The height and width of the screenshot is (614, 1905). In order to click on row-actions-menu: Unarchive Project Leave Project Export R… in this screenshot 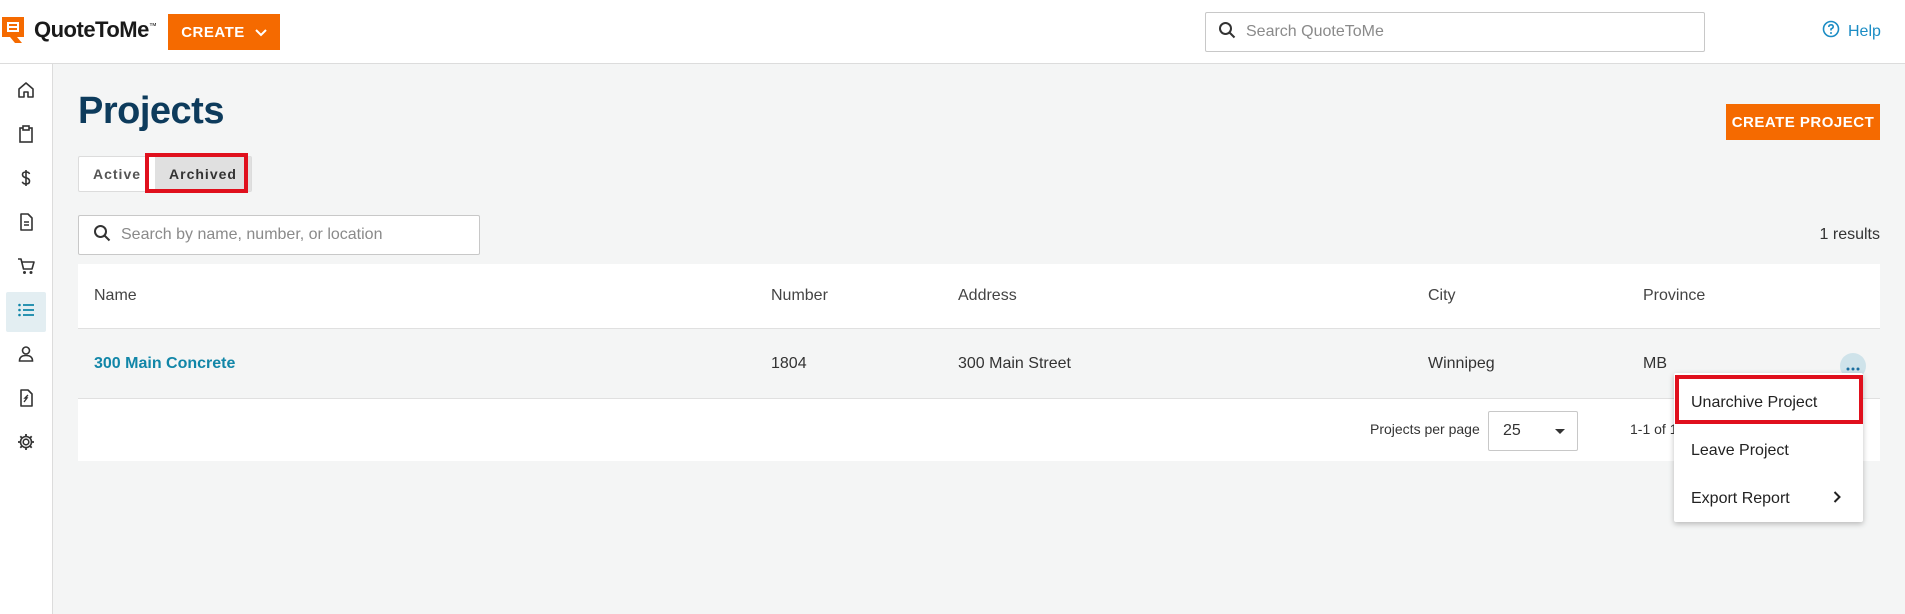, I will do `click(1768, 447)`.